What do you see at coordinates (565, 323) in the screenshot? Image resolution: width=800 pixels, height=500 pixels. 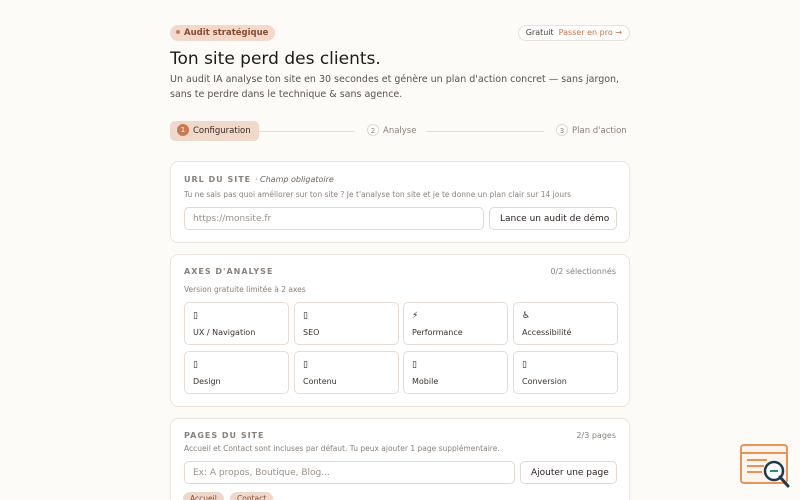 I see `axis-accessibilite: ♿ Accessibilité` at bounding box center [565, 323].